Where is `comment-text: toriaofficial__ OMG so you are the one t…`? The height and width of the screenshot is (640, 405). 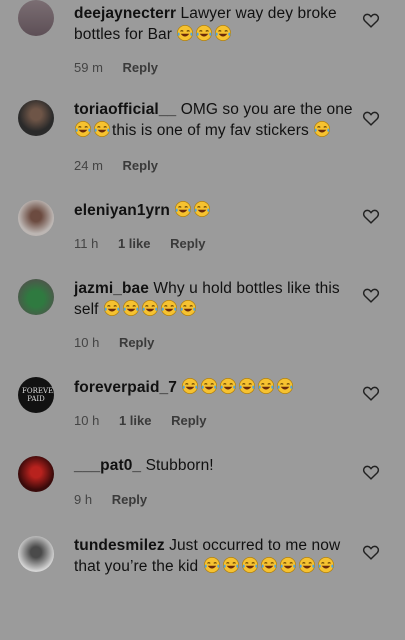 comment-text: toriaofficial__ OMG so you are the one t… is located at coordinates (216, 120).